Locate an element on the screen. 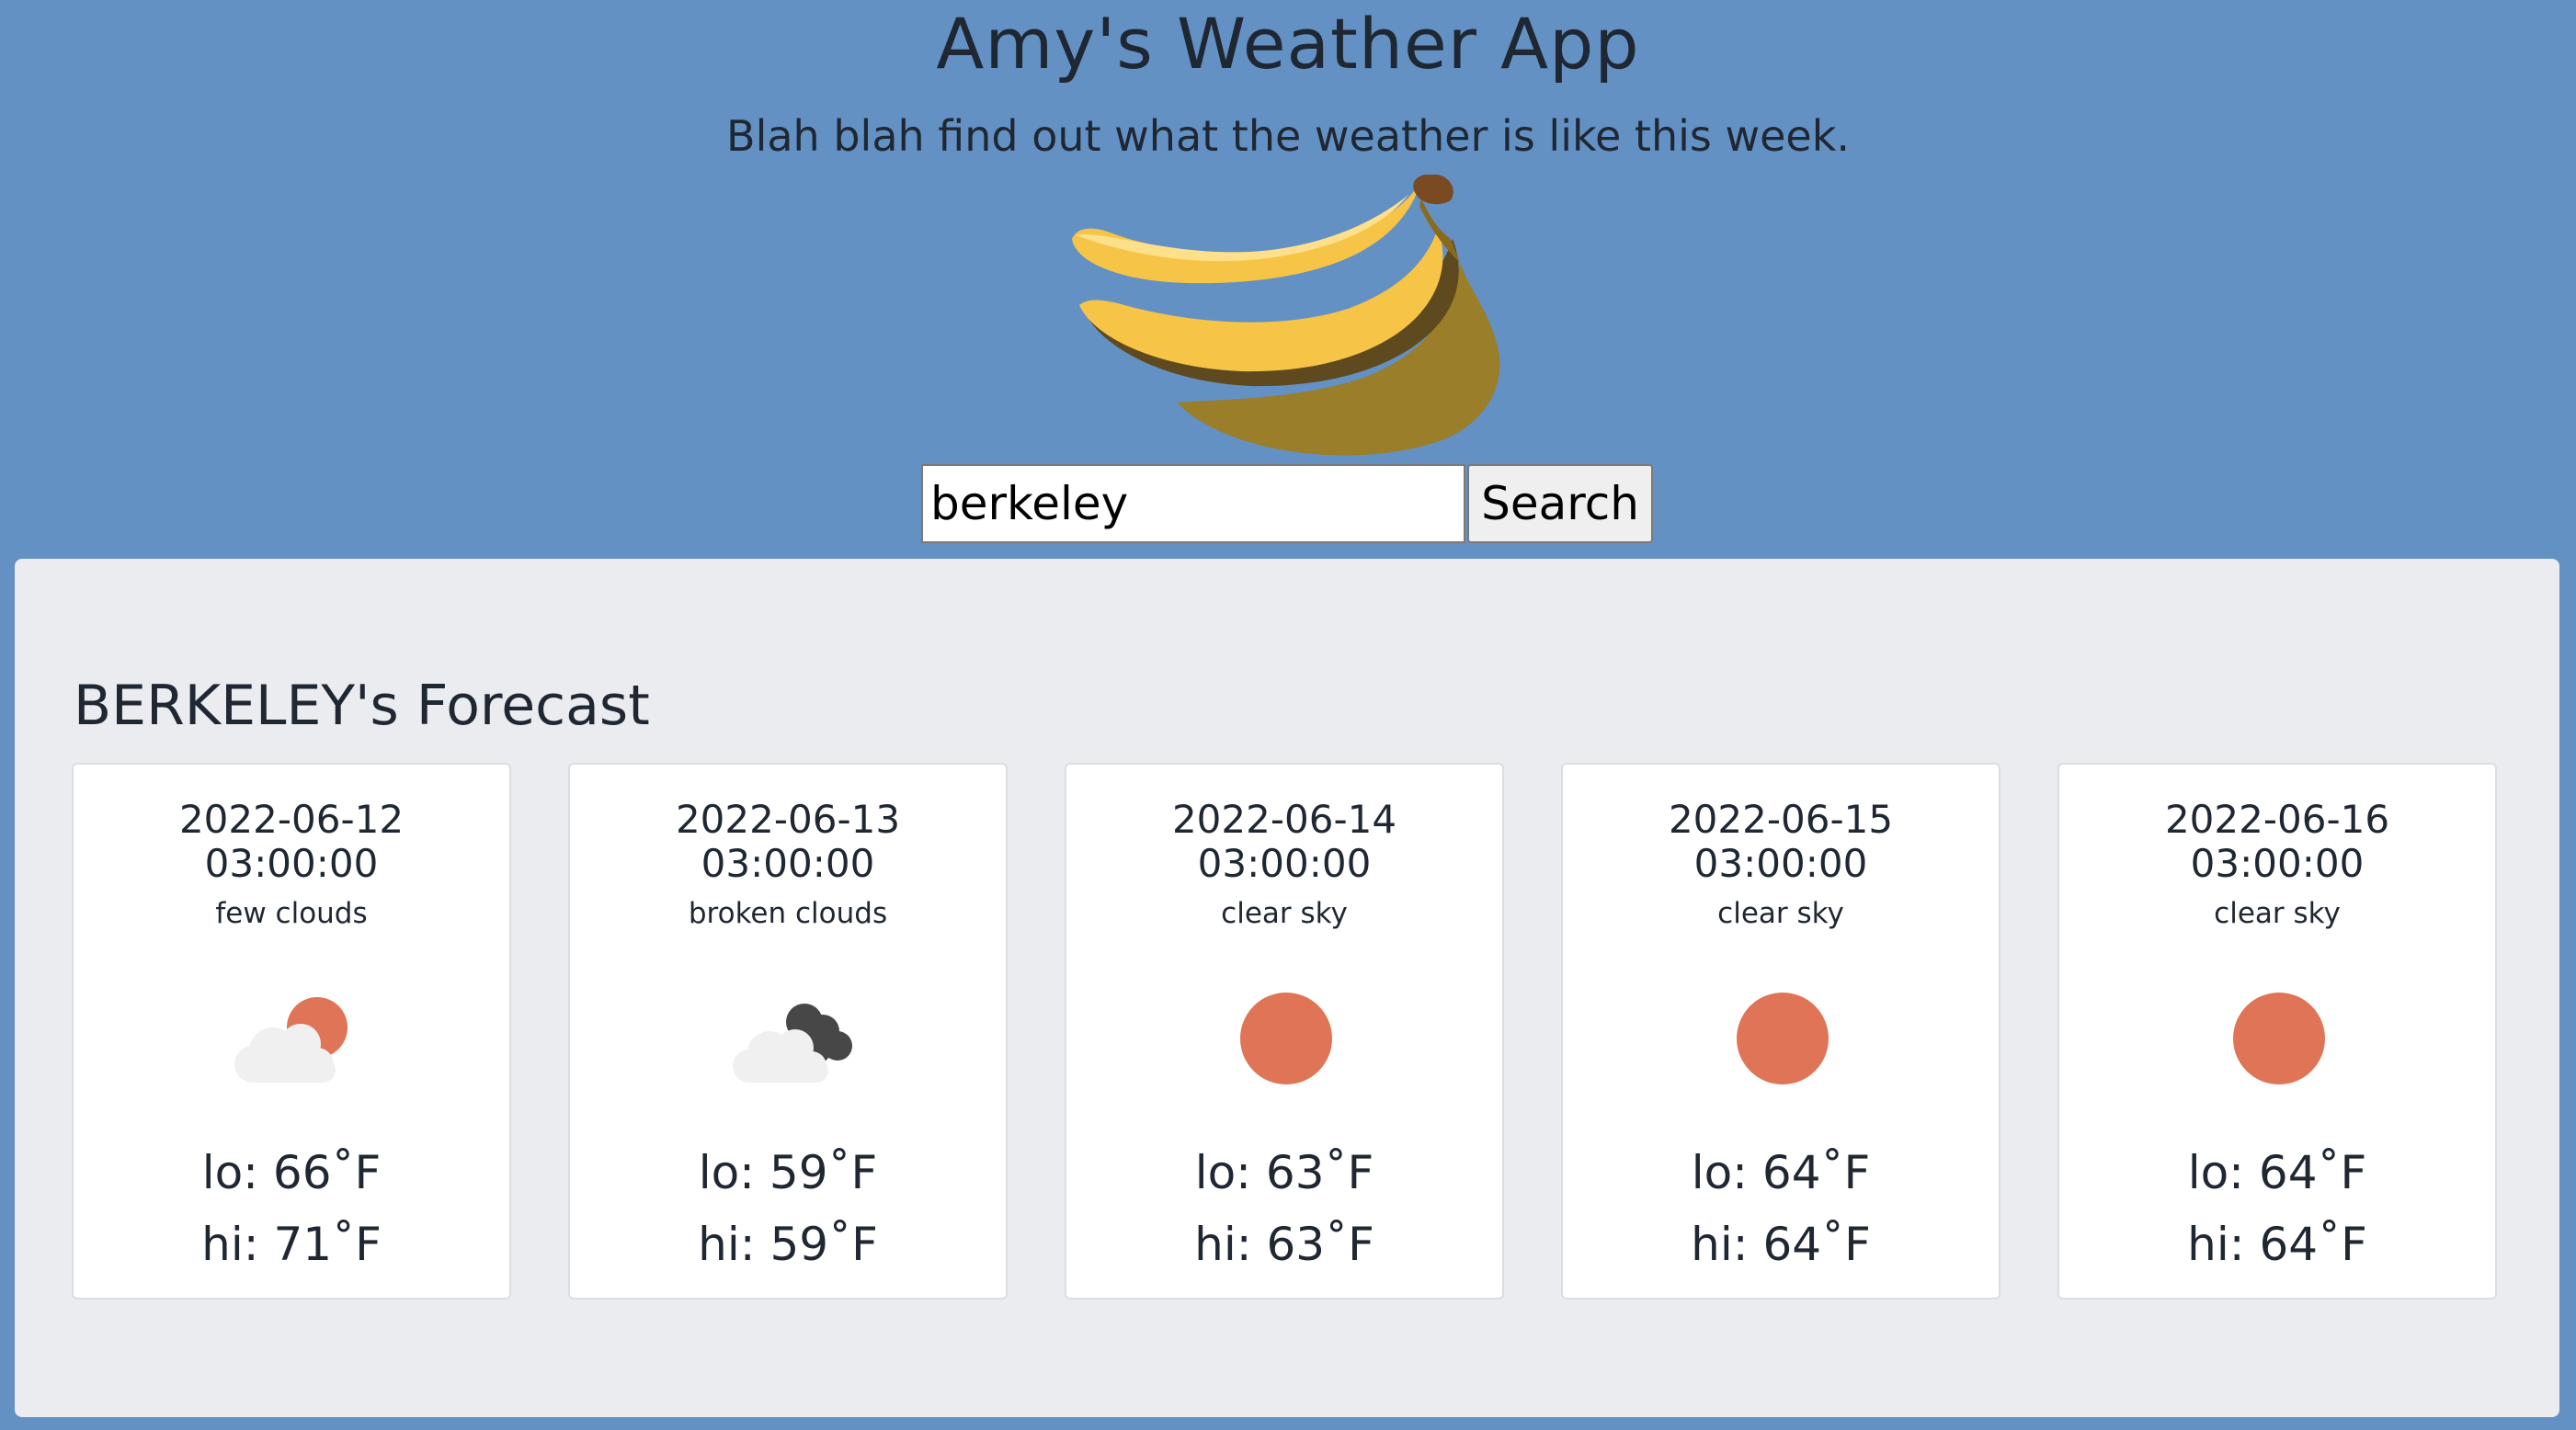  temperature-high: hi: 71˚F is located at coordinates (291, 1244).